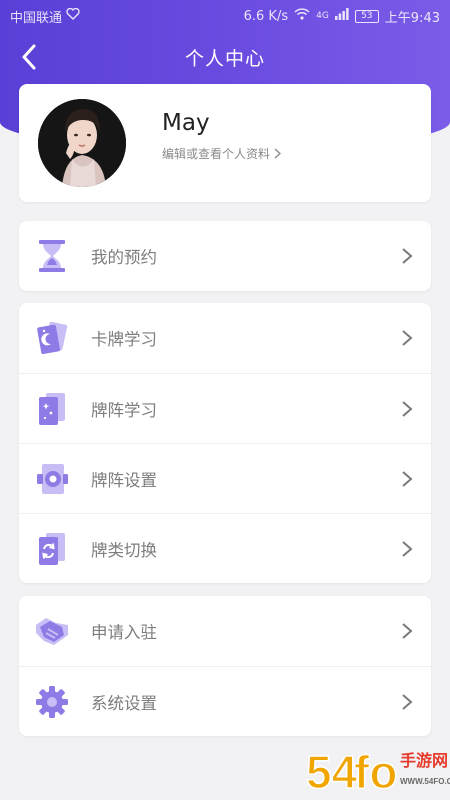  Describe the element at coordinates (225, 631) in the screenshot. I see `menu-item-apply-join: 申请入驻` at that location.